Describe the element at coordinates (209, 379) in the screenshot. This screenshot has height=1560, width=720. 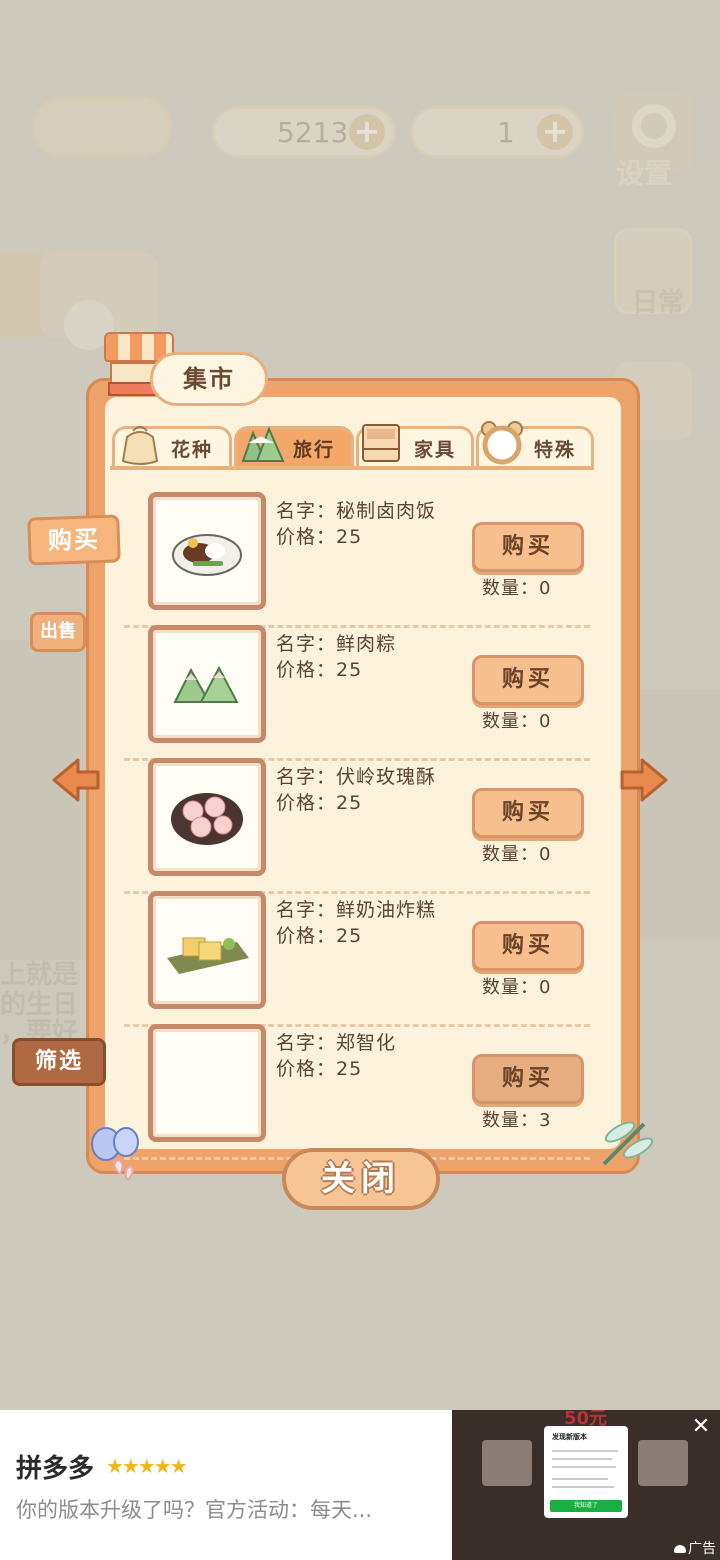
I see `market-title: 集市` at that location.